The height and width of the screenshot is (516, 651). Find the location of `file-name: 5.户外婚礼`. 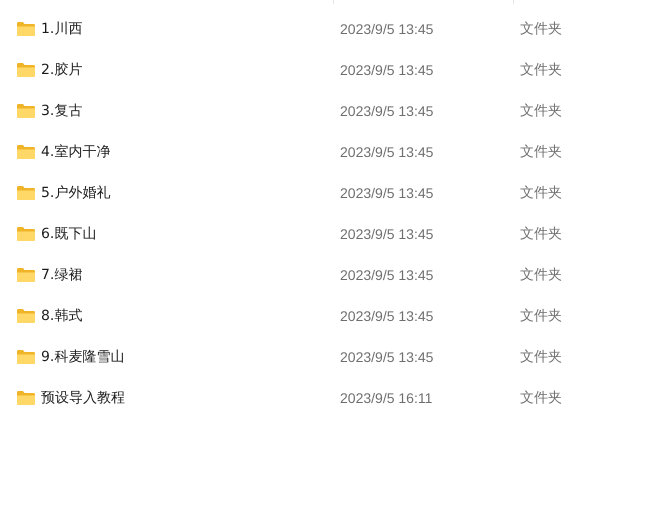

file-name: 5.户外婚礼 is located at coordinates (75, 193).